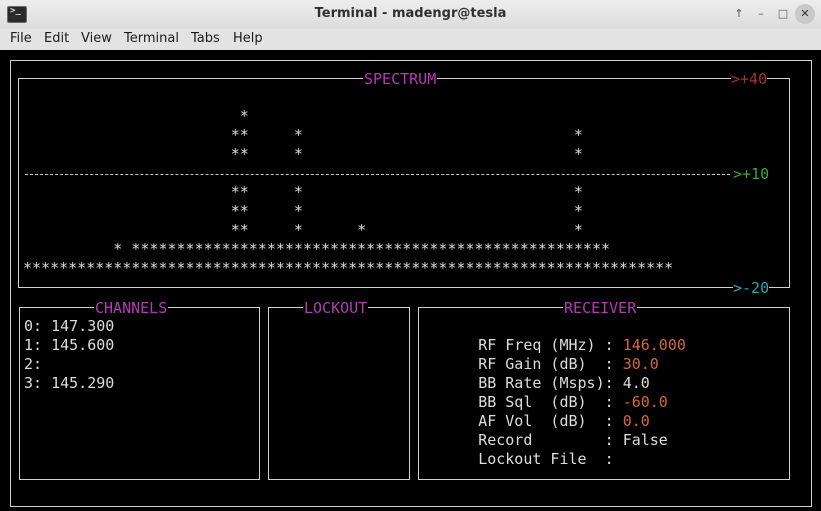  I want to click on menu-terminal: Terminal, so click(151, 38).